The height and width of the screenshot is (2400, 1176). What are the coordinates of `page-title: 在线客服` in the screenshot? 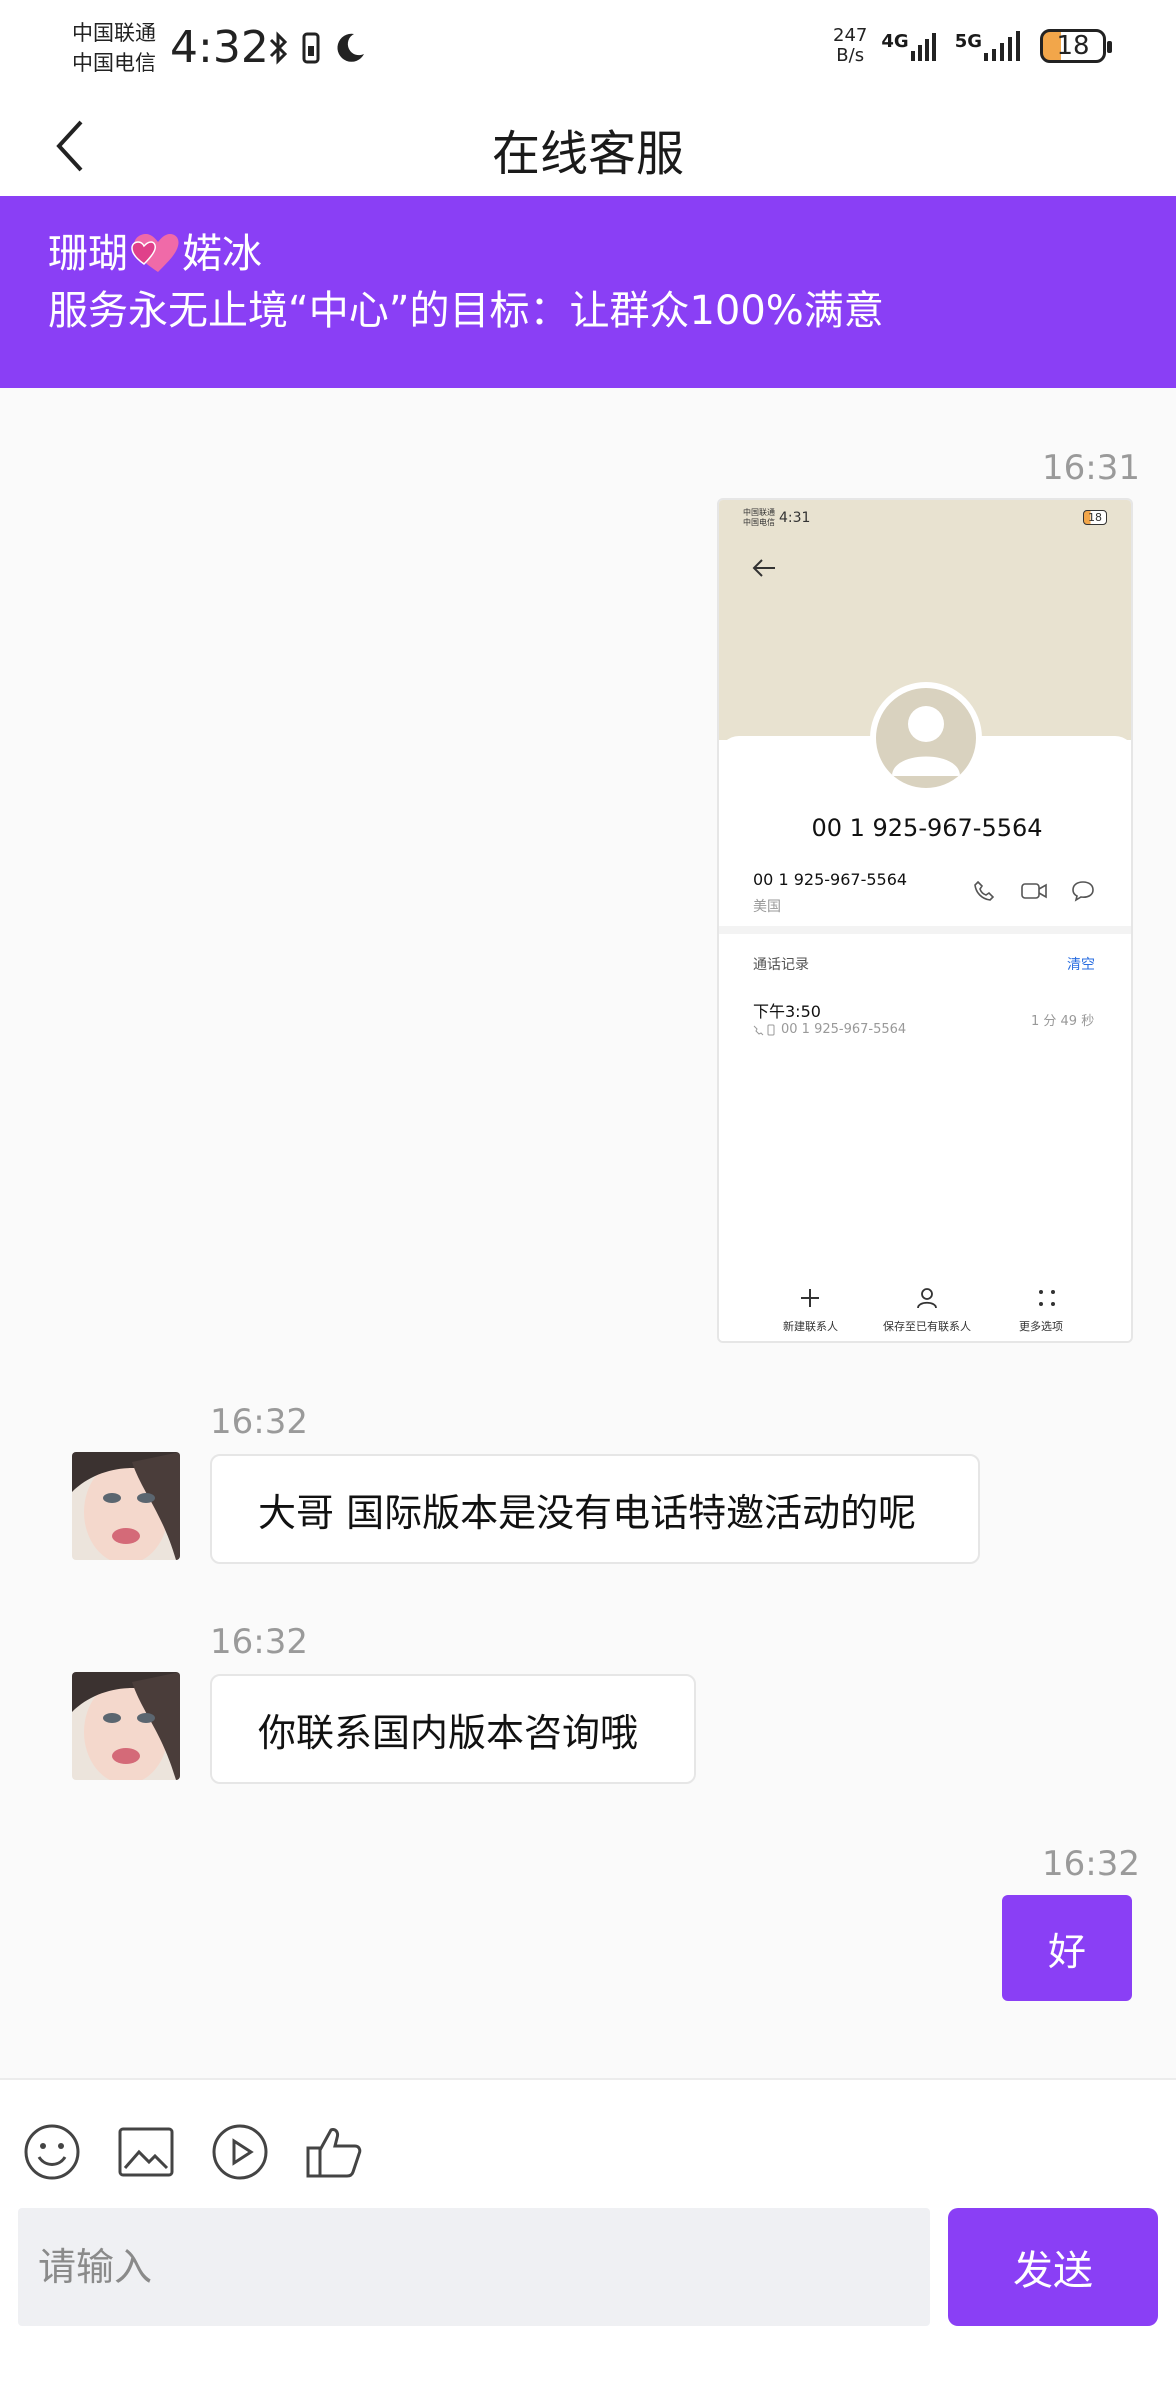 It's located at (587, 154).